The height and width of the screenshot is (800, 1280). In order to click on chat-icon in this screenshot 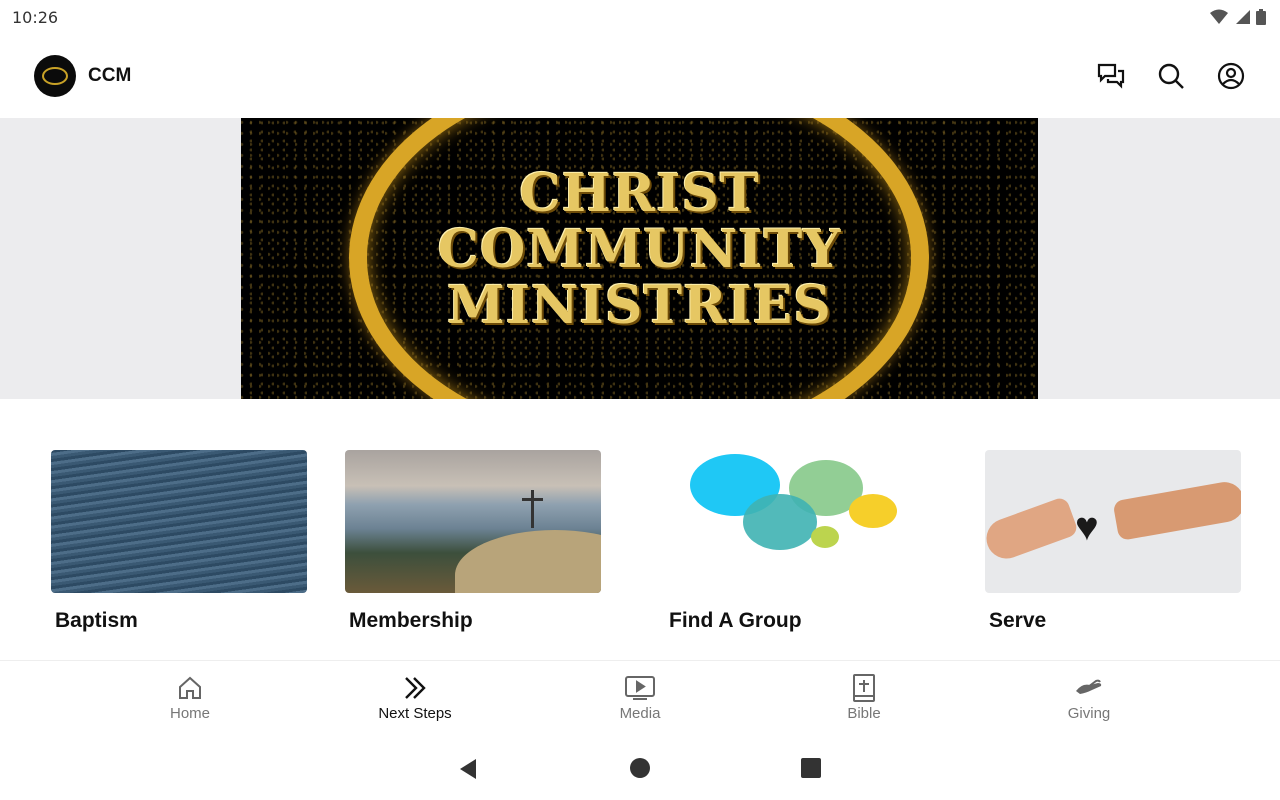, I will do `click(1111, 76)`.